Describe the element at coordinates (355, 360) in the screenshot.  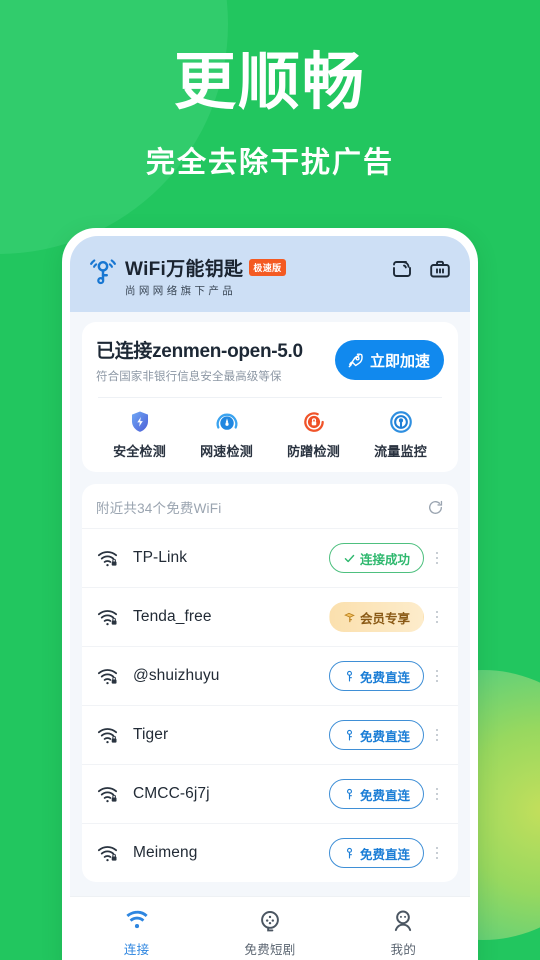
I see `rocket-icon` at that location.